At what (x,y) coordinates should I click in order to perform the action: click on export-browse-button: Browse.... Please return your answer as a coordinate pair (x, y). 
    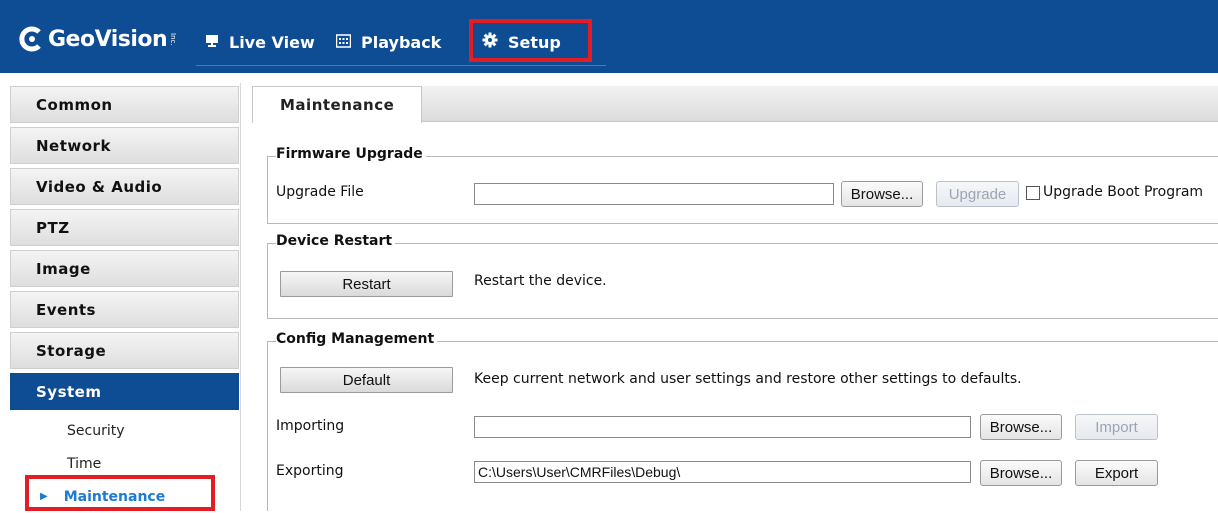
    Looking at the image, I should click on (1021, 473).